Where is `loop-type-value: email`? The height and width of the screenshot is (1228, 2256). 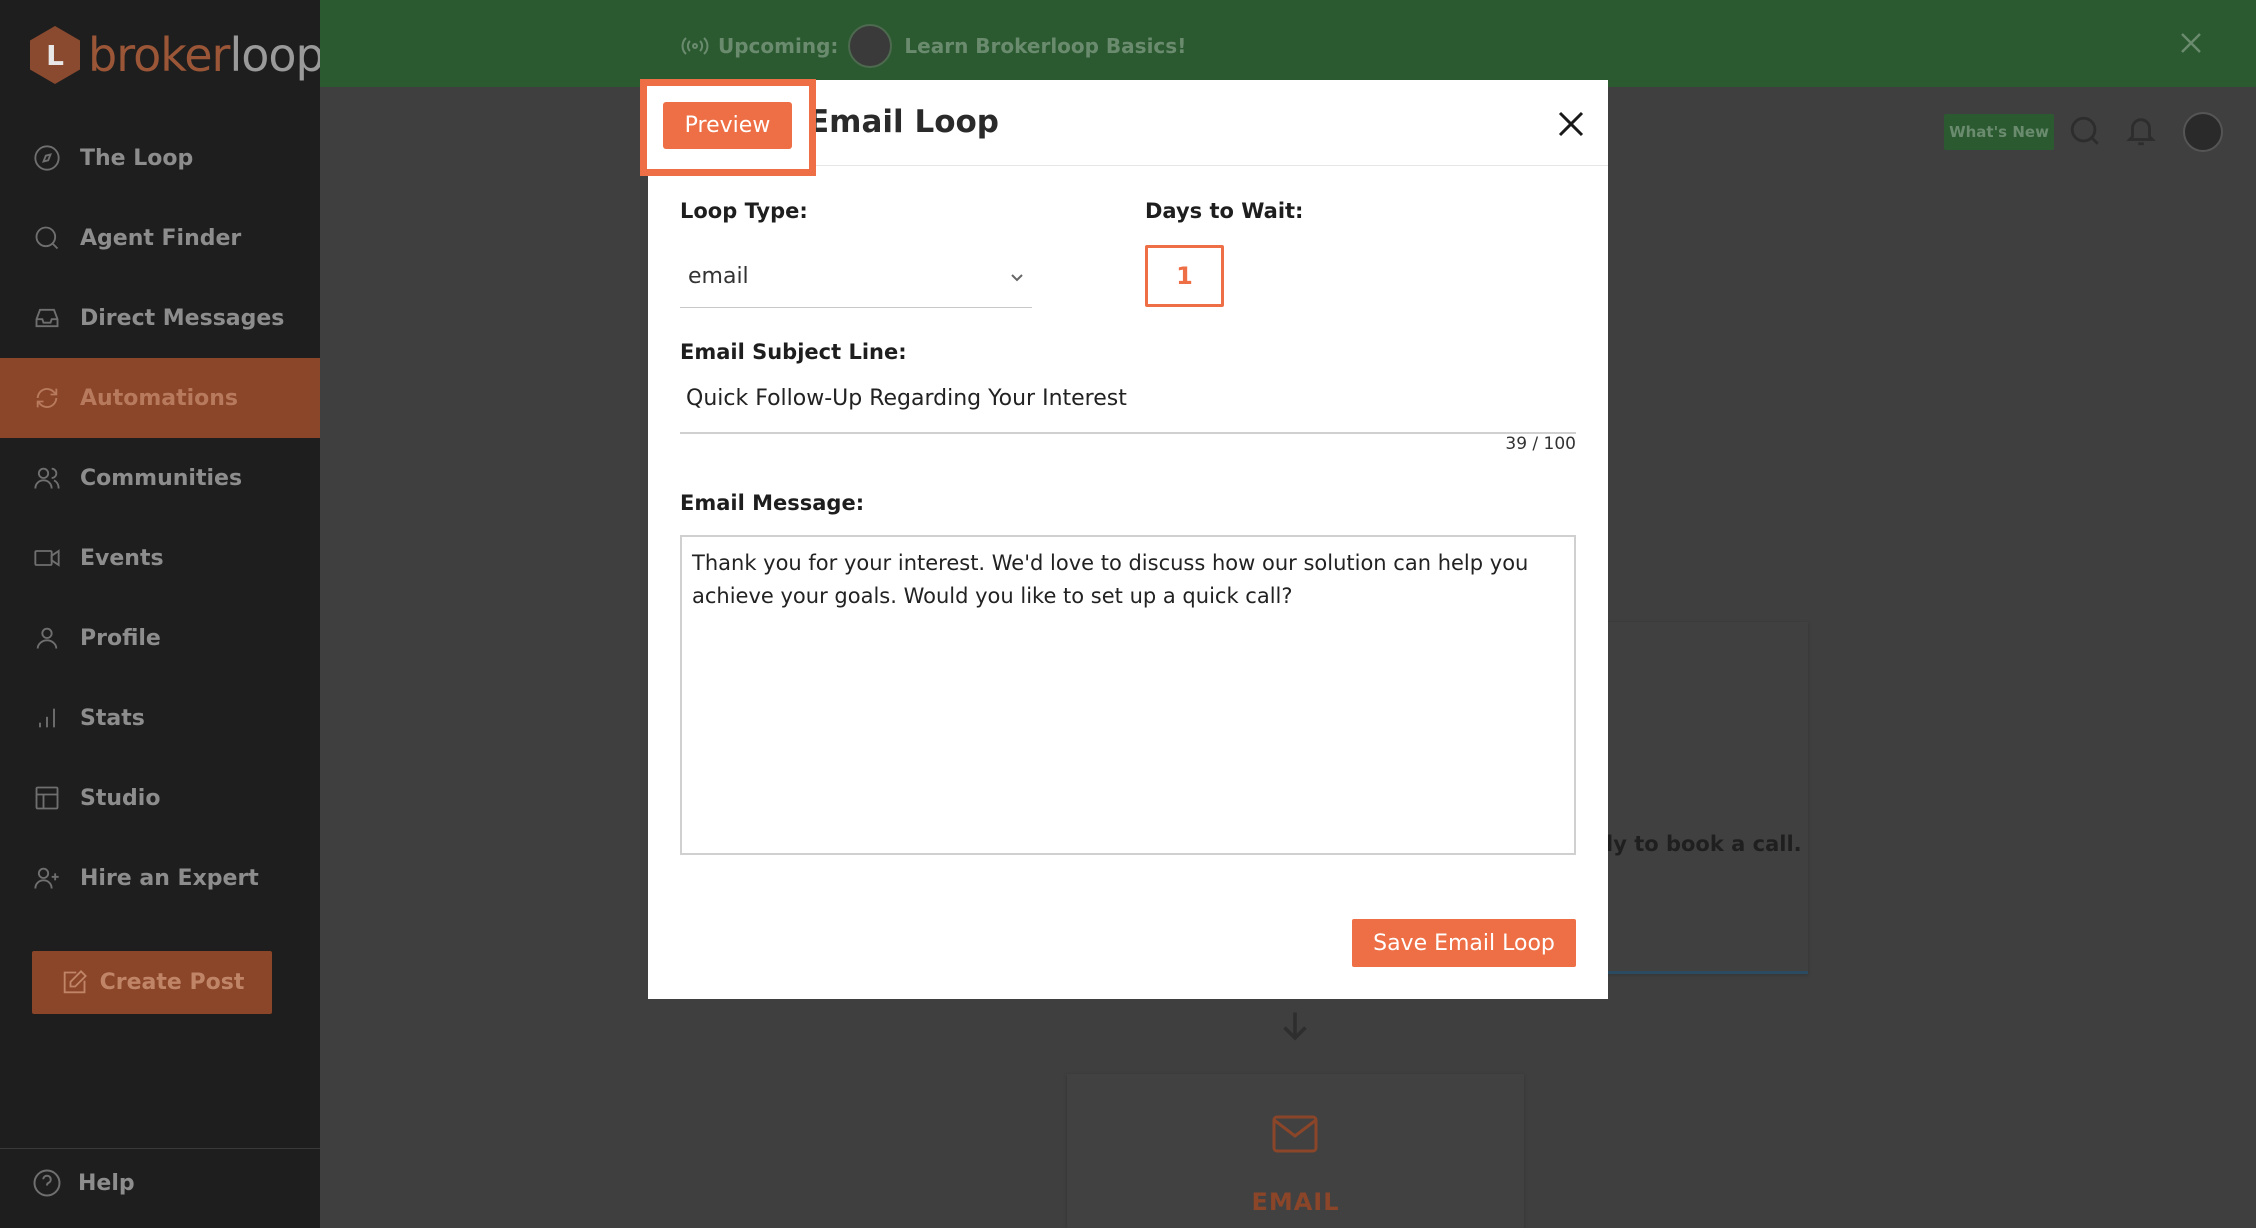
loop-type-value: email is located at coordinates (718, 276).